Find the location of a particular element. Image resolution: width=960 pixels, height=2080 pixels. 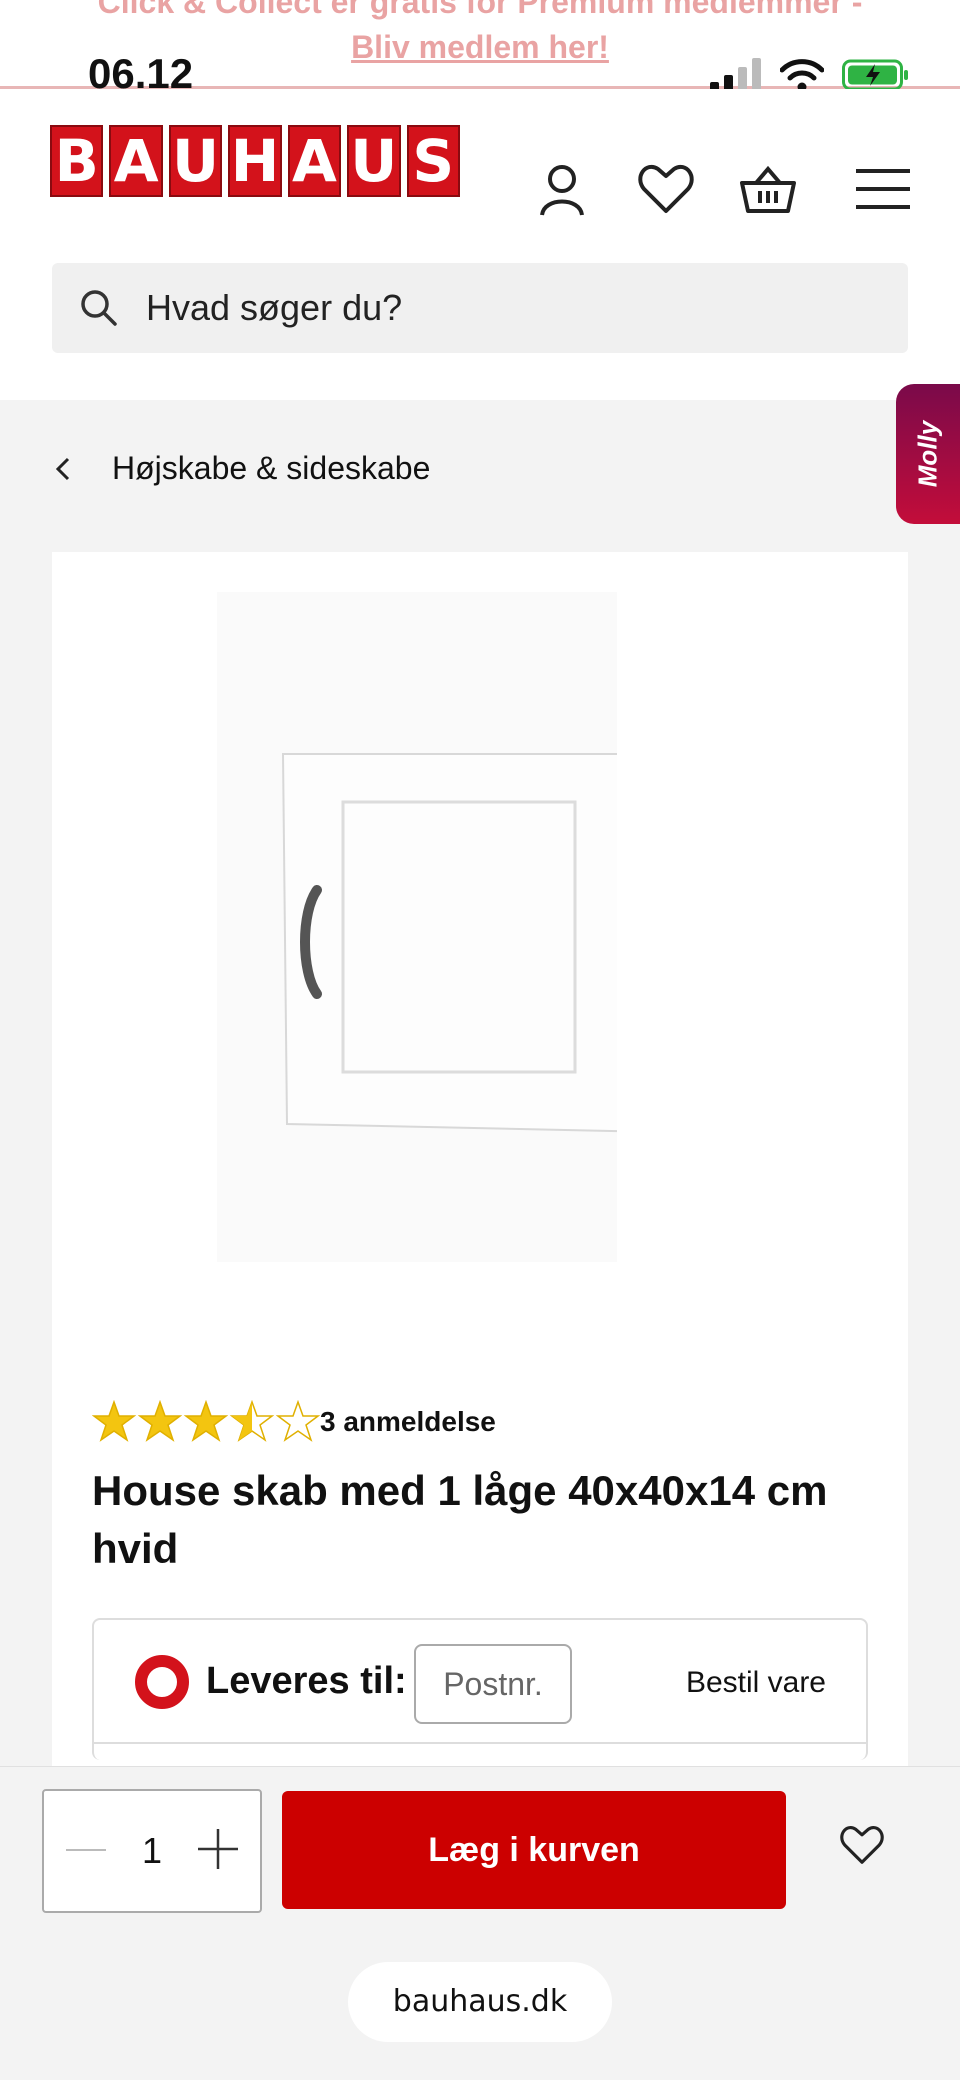

logo-letter: H is located at coordinates (255, 161).